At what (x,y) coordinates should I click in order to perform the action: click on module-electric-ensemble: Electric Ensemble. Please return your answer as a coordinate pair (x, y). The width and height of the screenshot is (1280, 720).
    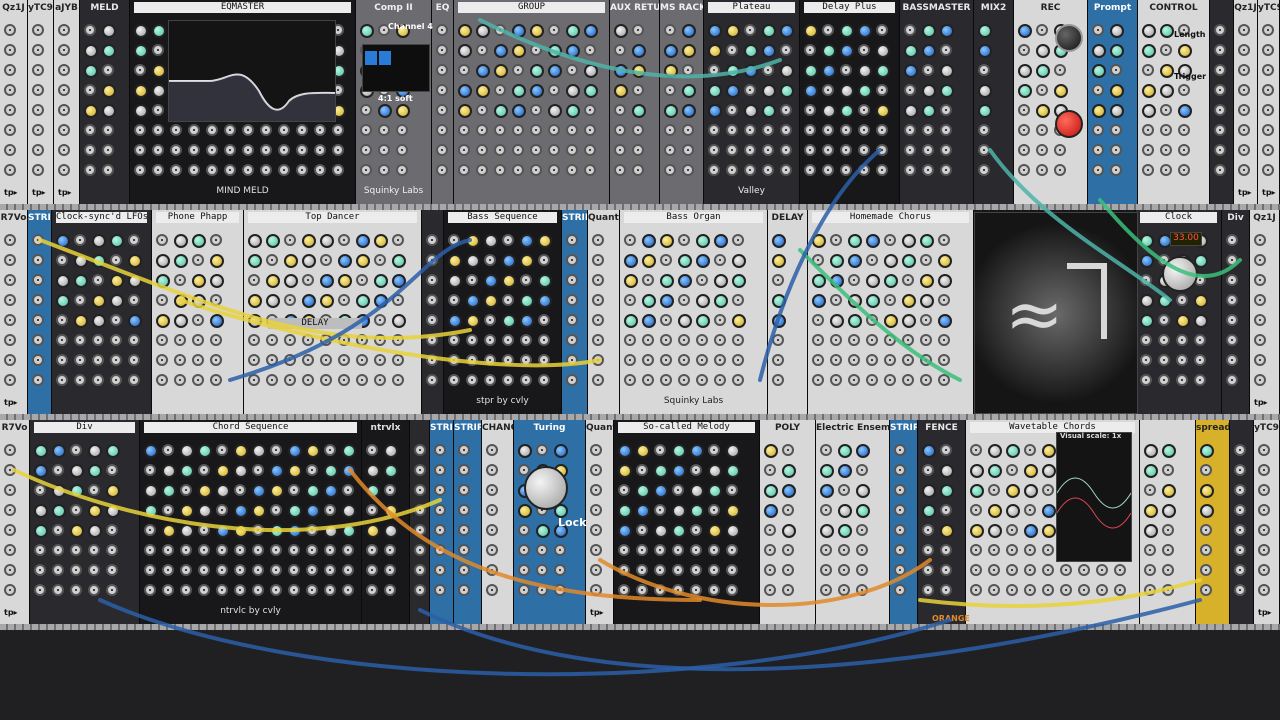
    Looking at the image, I should click on (853, 522).